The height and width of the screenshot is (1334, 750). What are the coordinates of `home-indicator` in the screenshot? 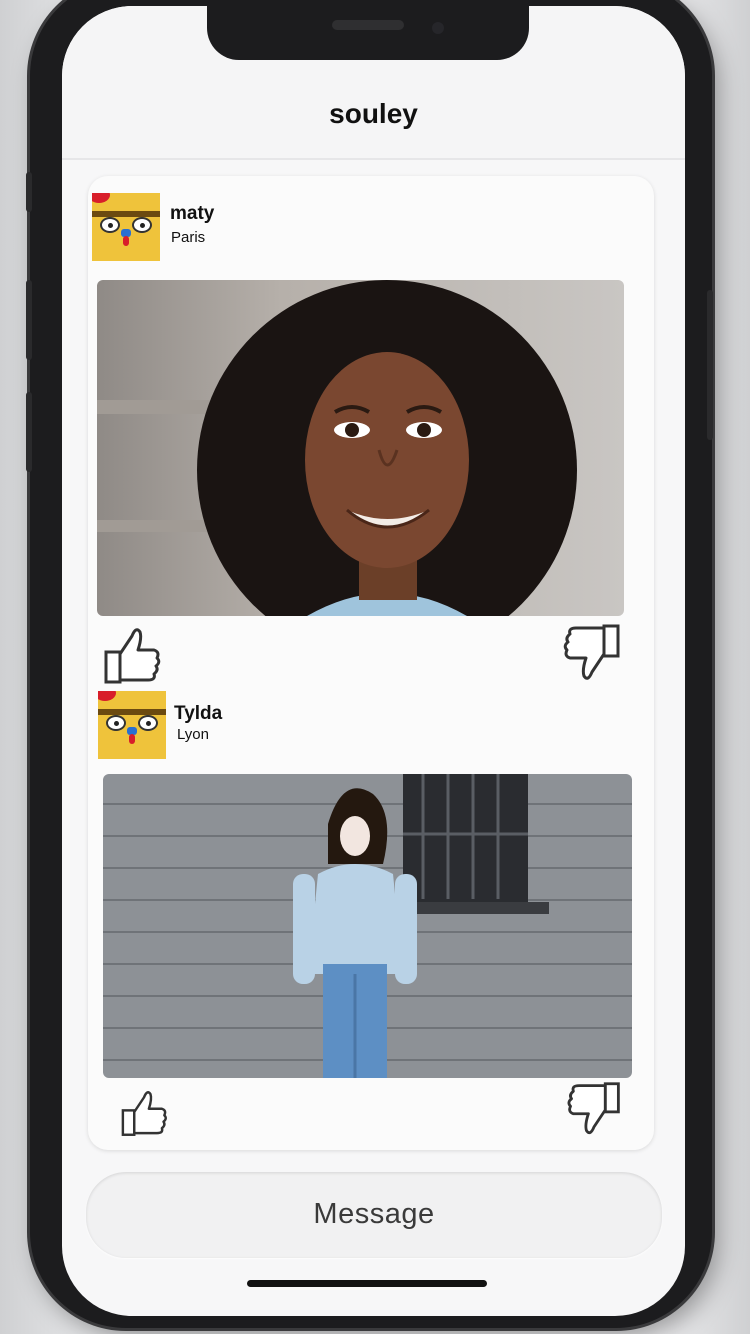 It's located at (367, 1283).